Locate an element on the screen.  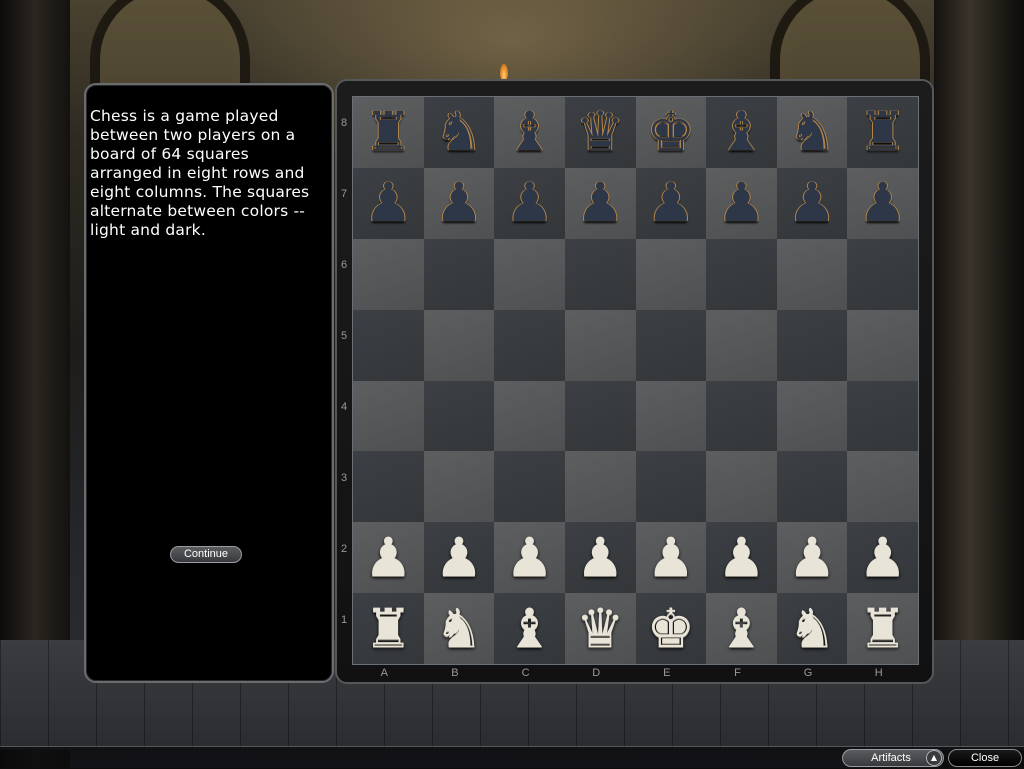
square-f4 is located at coordinates (741, 416).